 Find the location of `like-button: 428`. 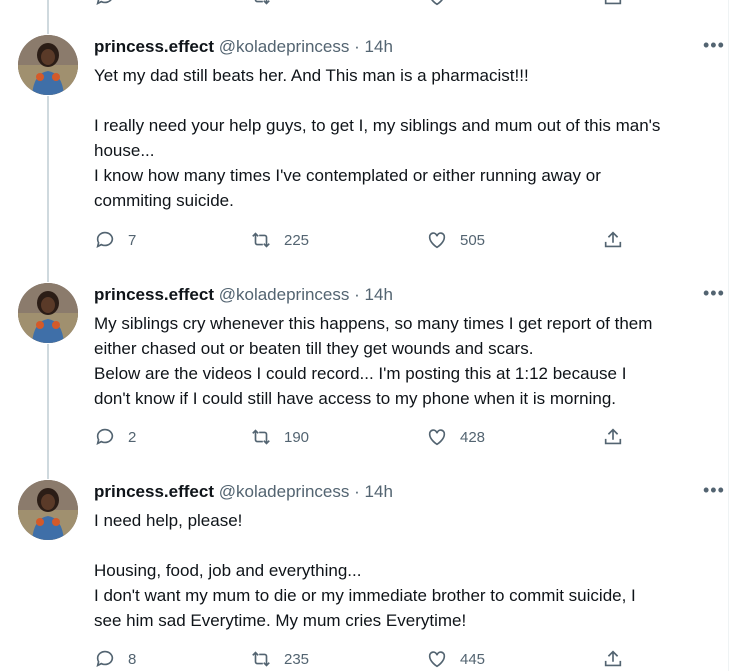

like-button: 428 is located at coordinates (455, 437).